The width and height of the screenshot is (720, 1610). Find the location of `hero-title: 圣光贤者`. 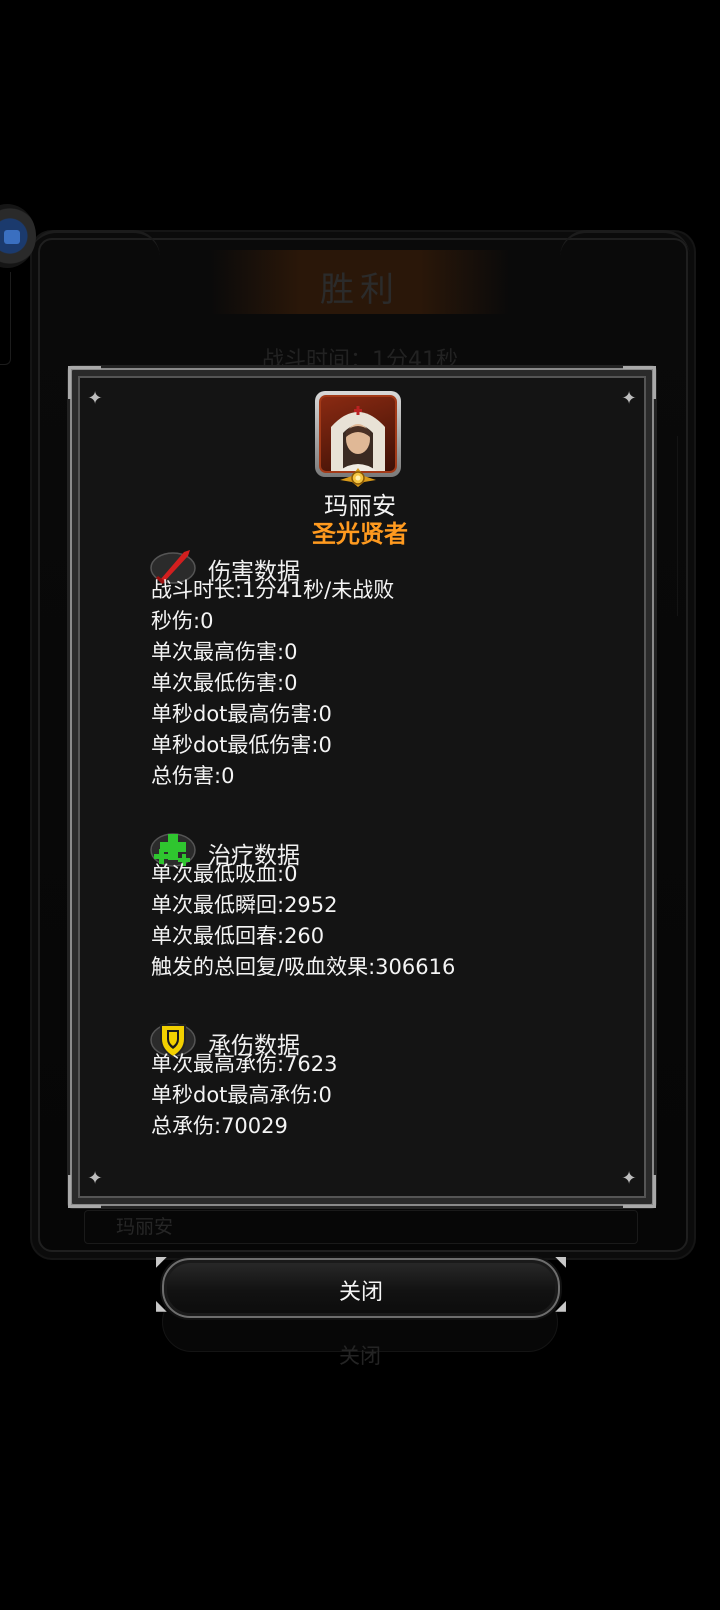

hero-title: 圣光贤者 is located at coordinates (360, 534).